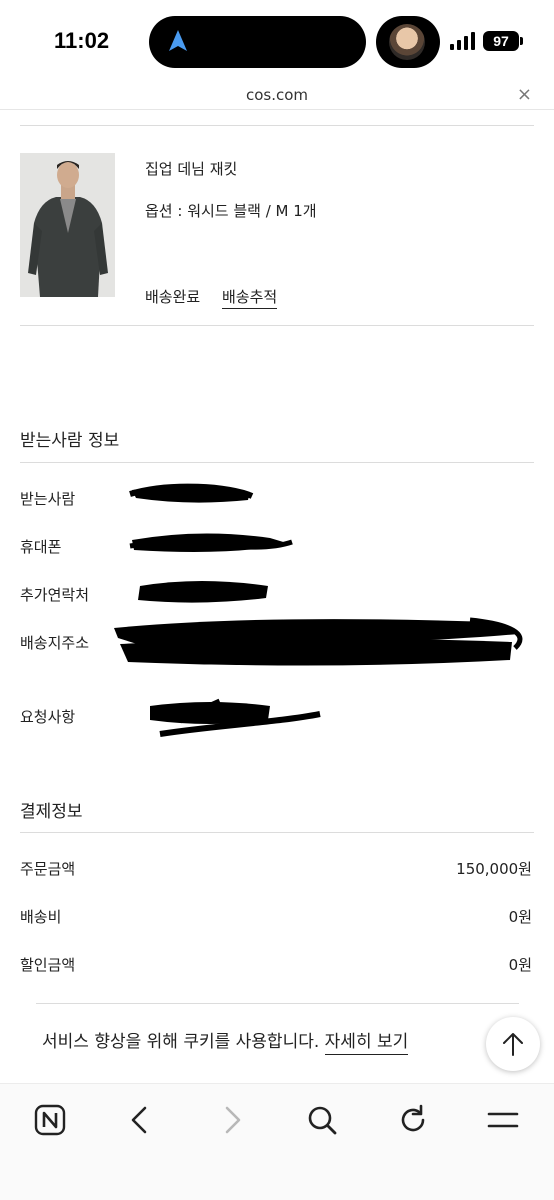 The height and width of the screenshot is (1200, 554). I want to click on product-photo, so click(67, 225).